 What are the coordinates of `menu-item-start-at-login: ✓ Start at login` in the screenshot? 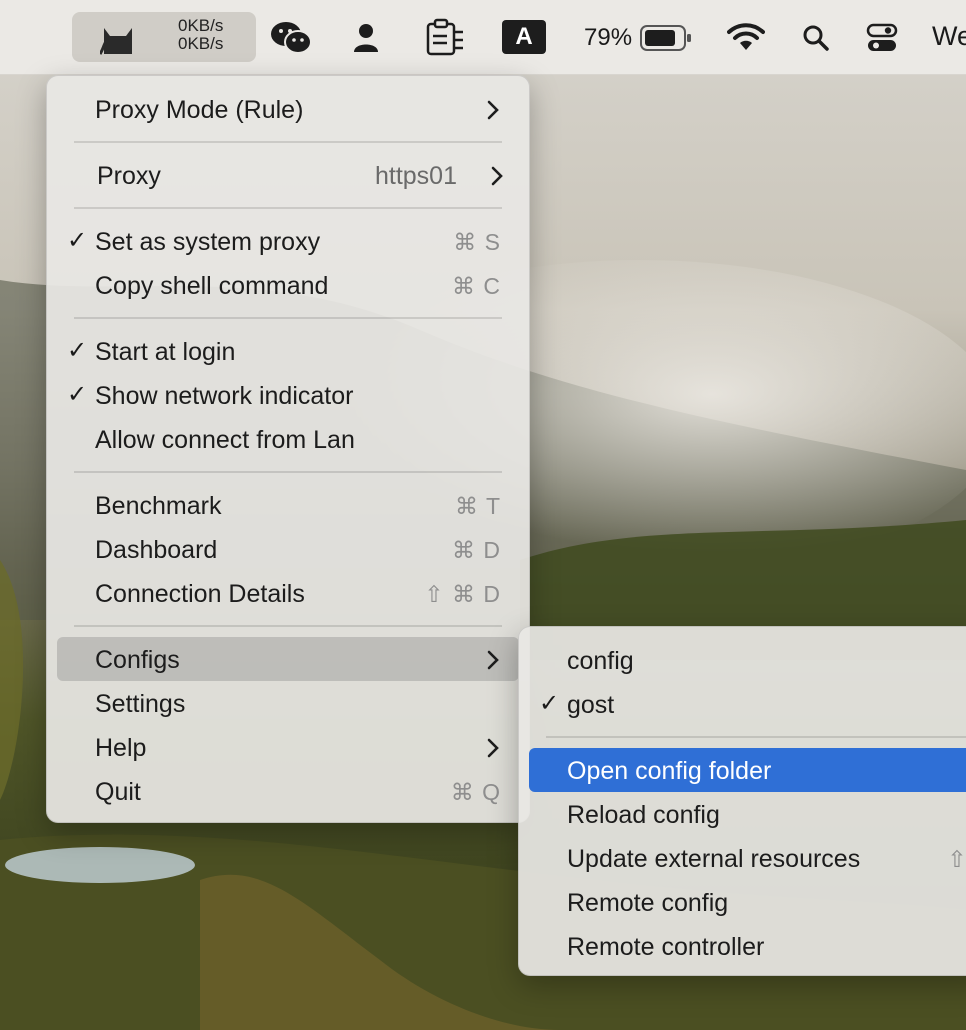 It's located at (288, 351).